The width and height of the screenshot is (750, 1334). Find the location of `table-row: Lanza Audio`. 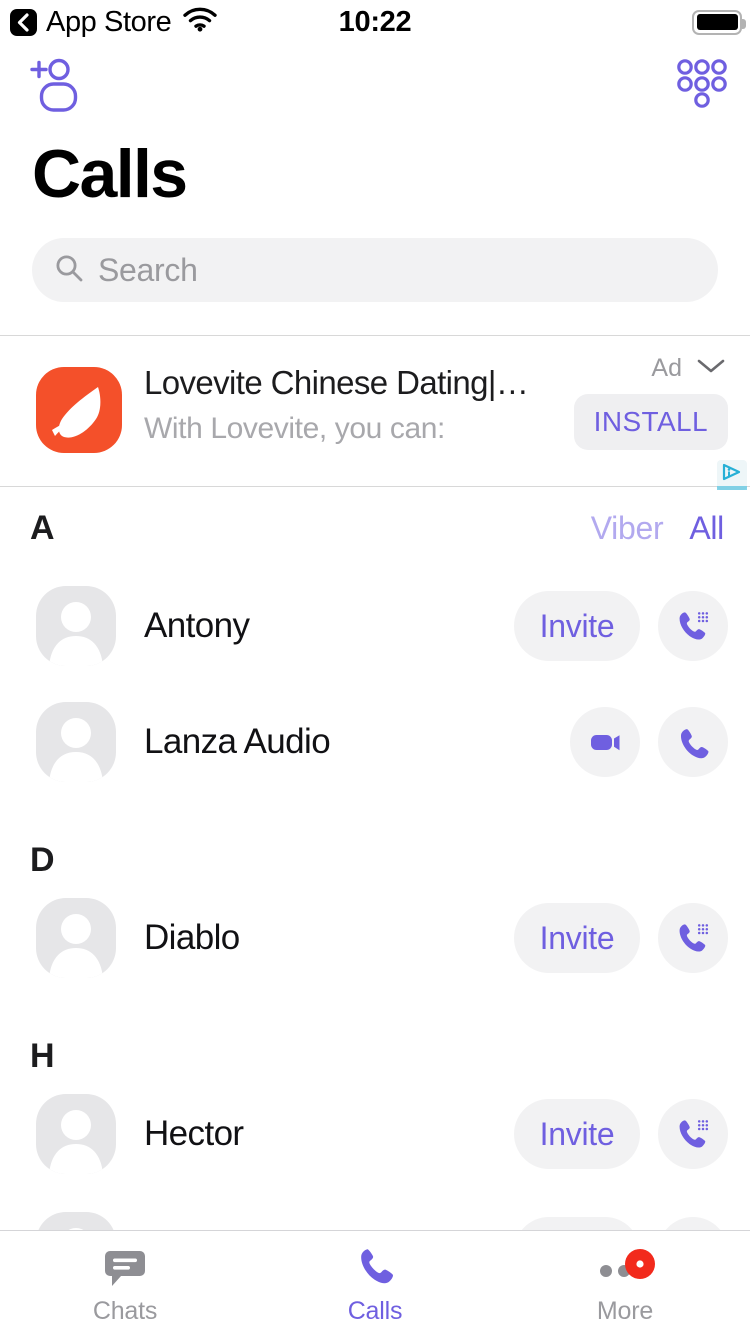

table-row: Lanza Audio is located at coordinates (375, 742).